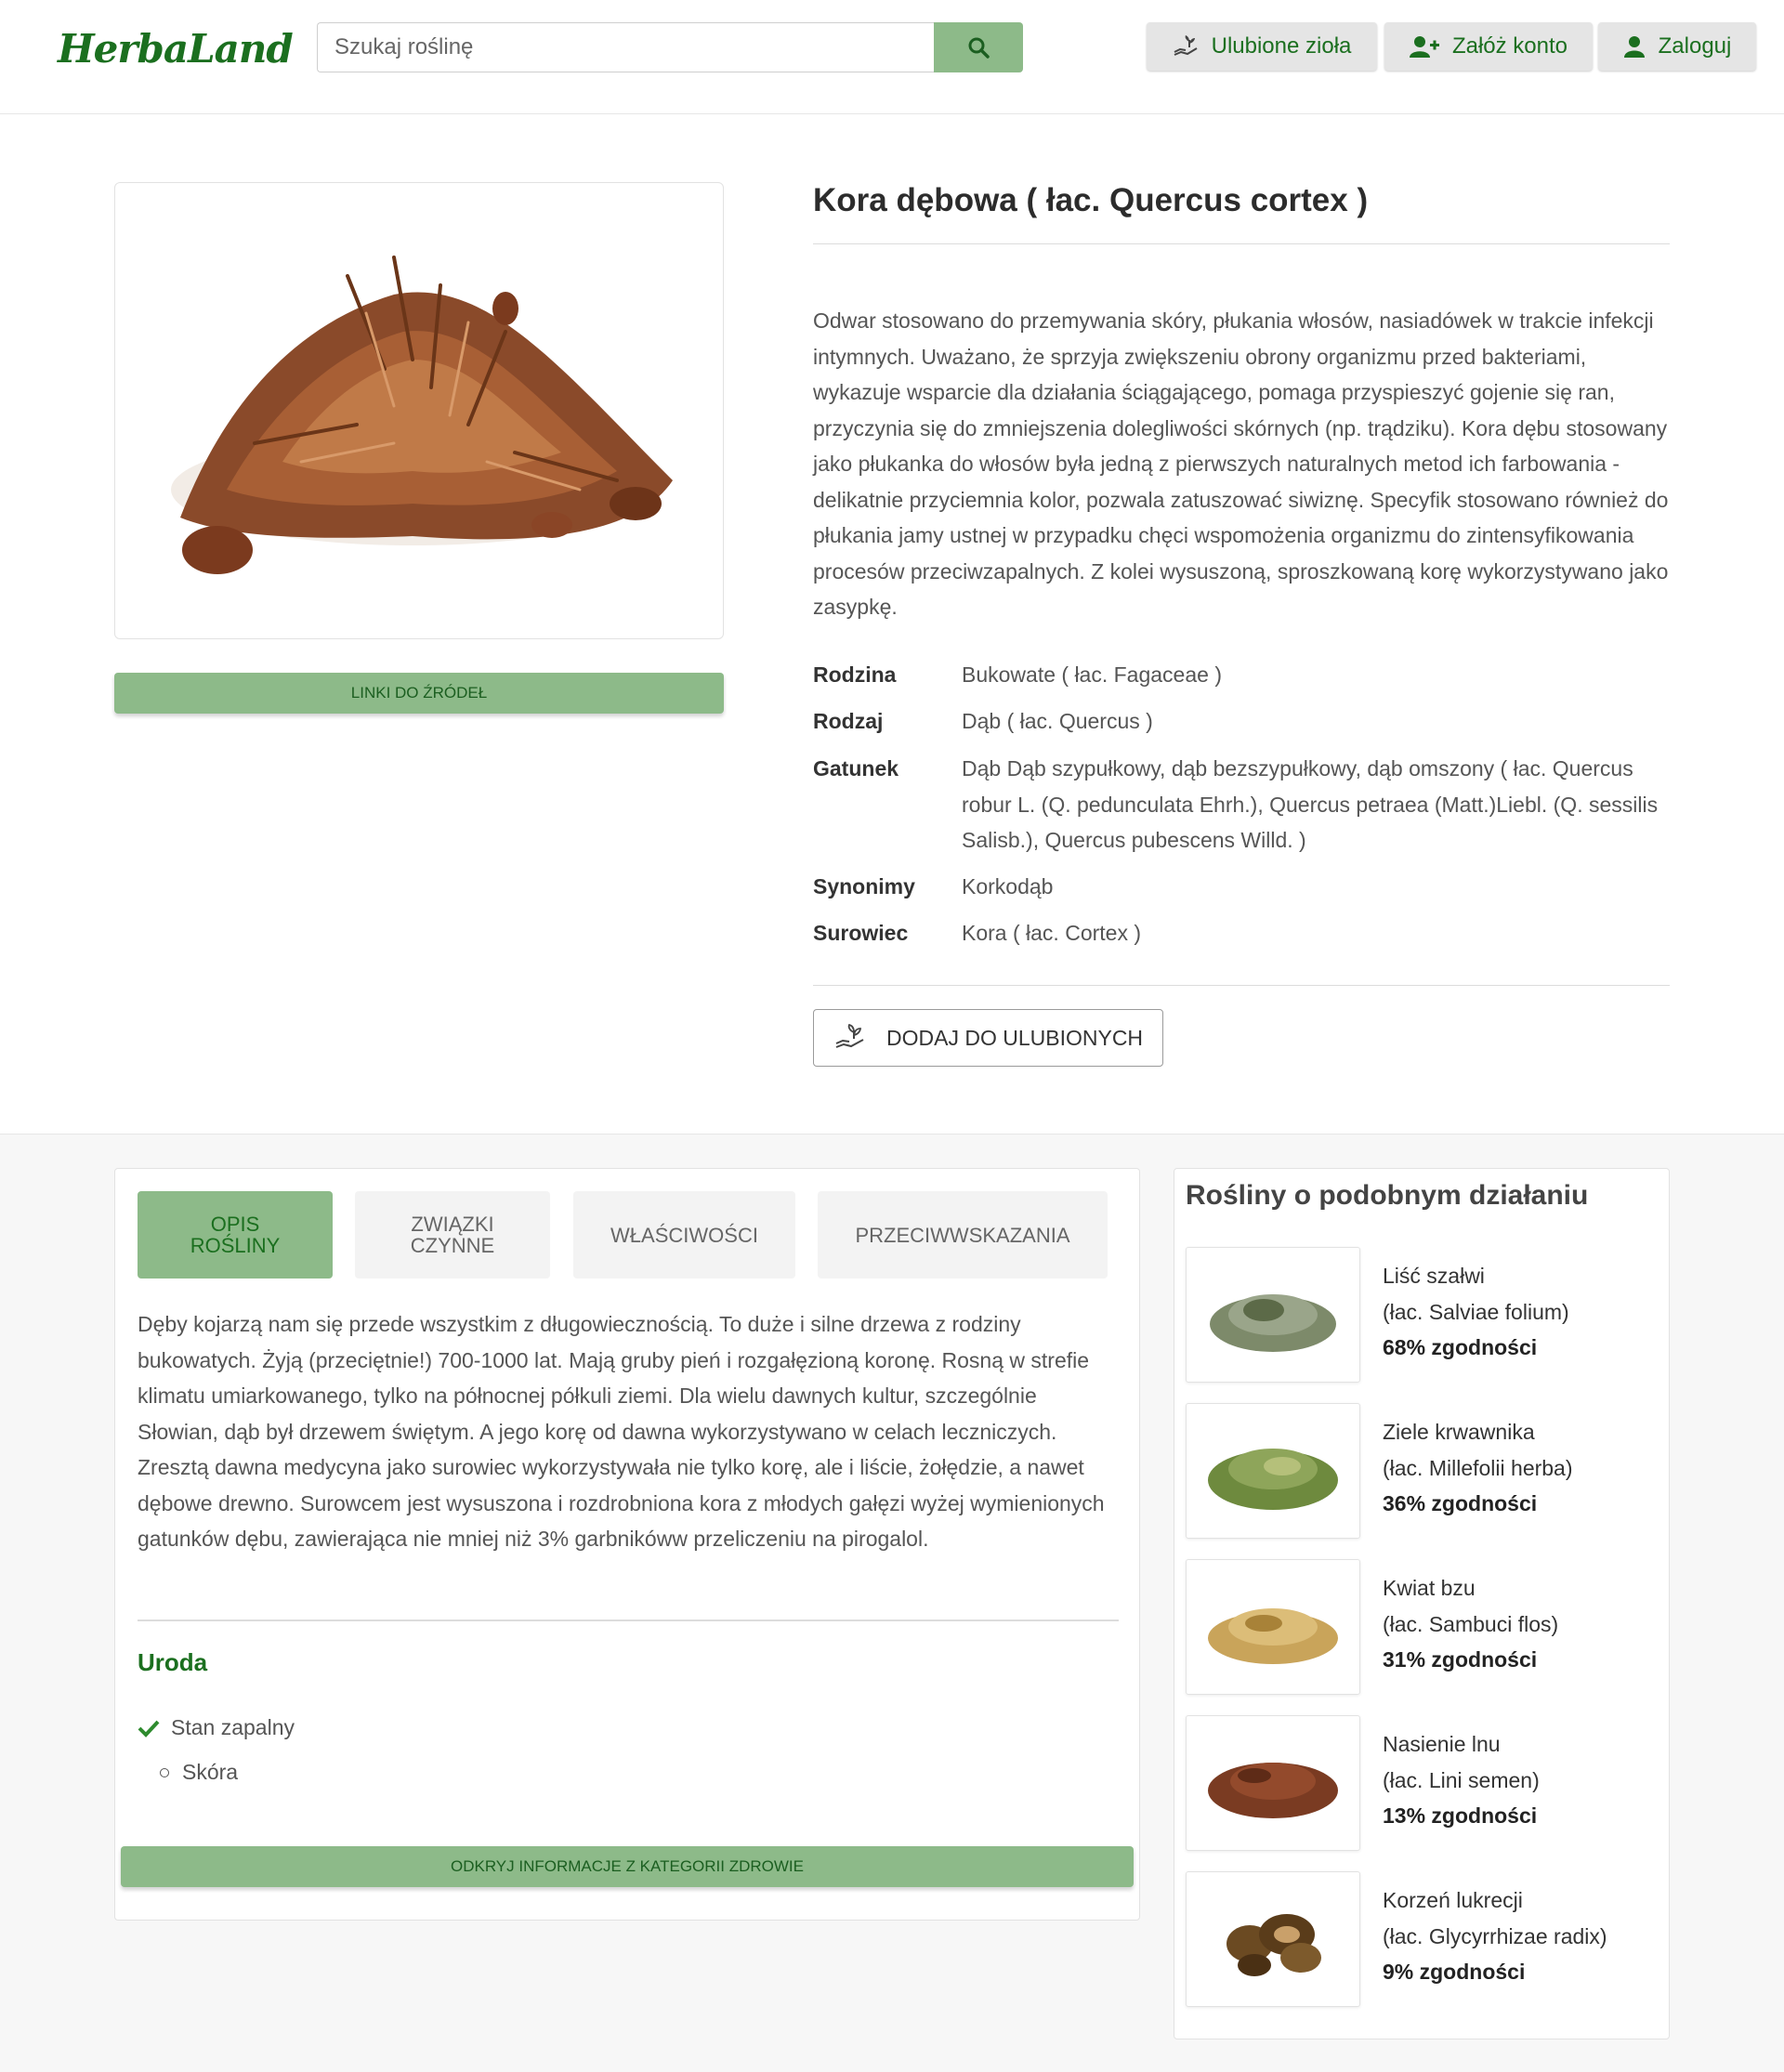 The image size is (1784, 2072). I want to click on info-value: Dąb ( łac. Quercus ), so click(1316, 721).